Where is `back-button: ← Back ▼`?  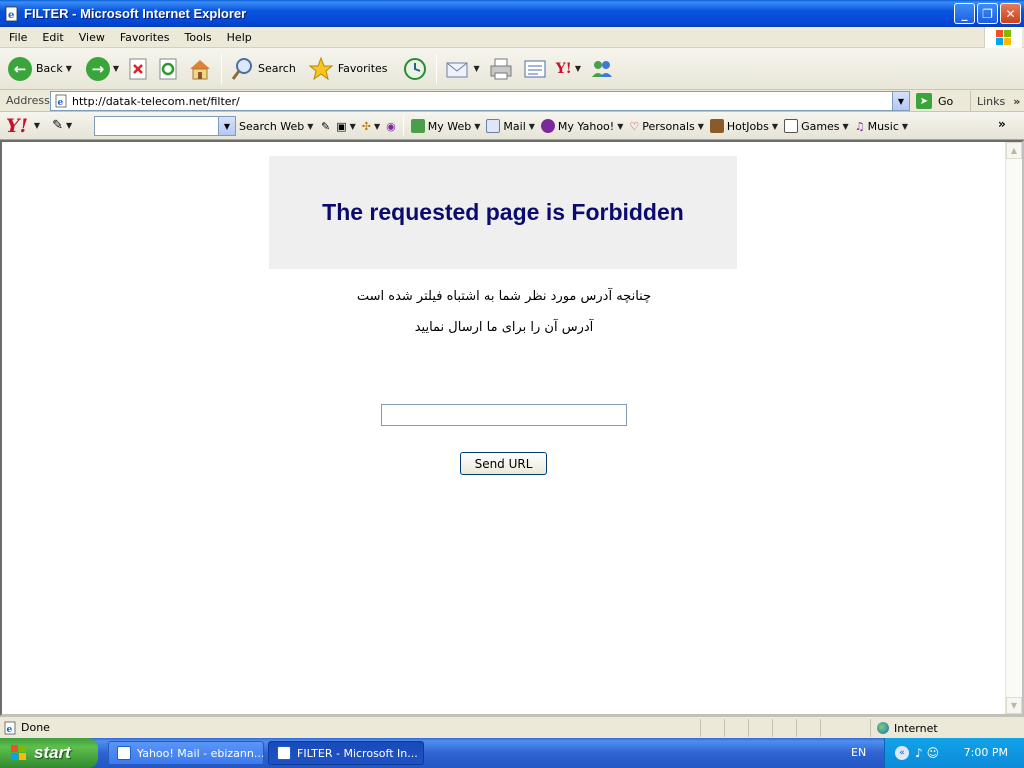 back-button: ← Back ▼ is located at coordinates (40, 69).